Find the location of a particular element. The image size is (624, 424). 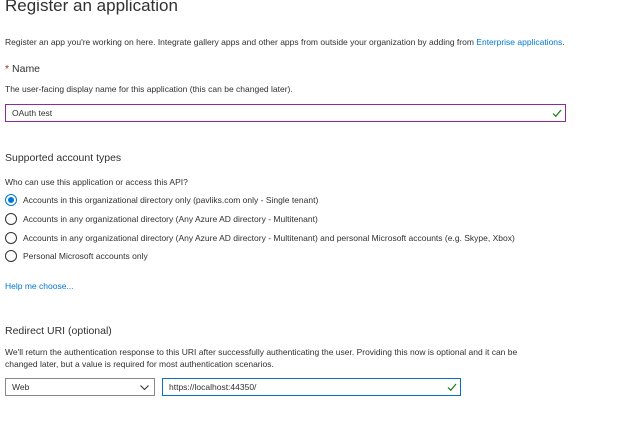

required-marker: * is located at coordinates (7, 69).